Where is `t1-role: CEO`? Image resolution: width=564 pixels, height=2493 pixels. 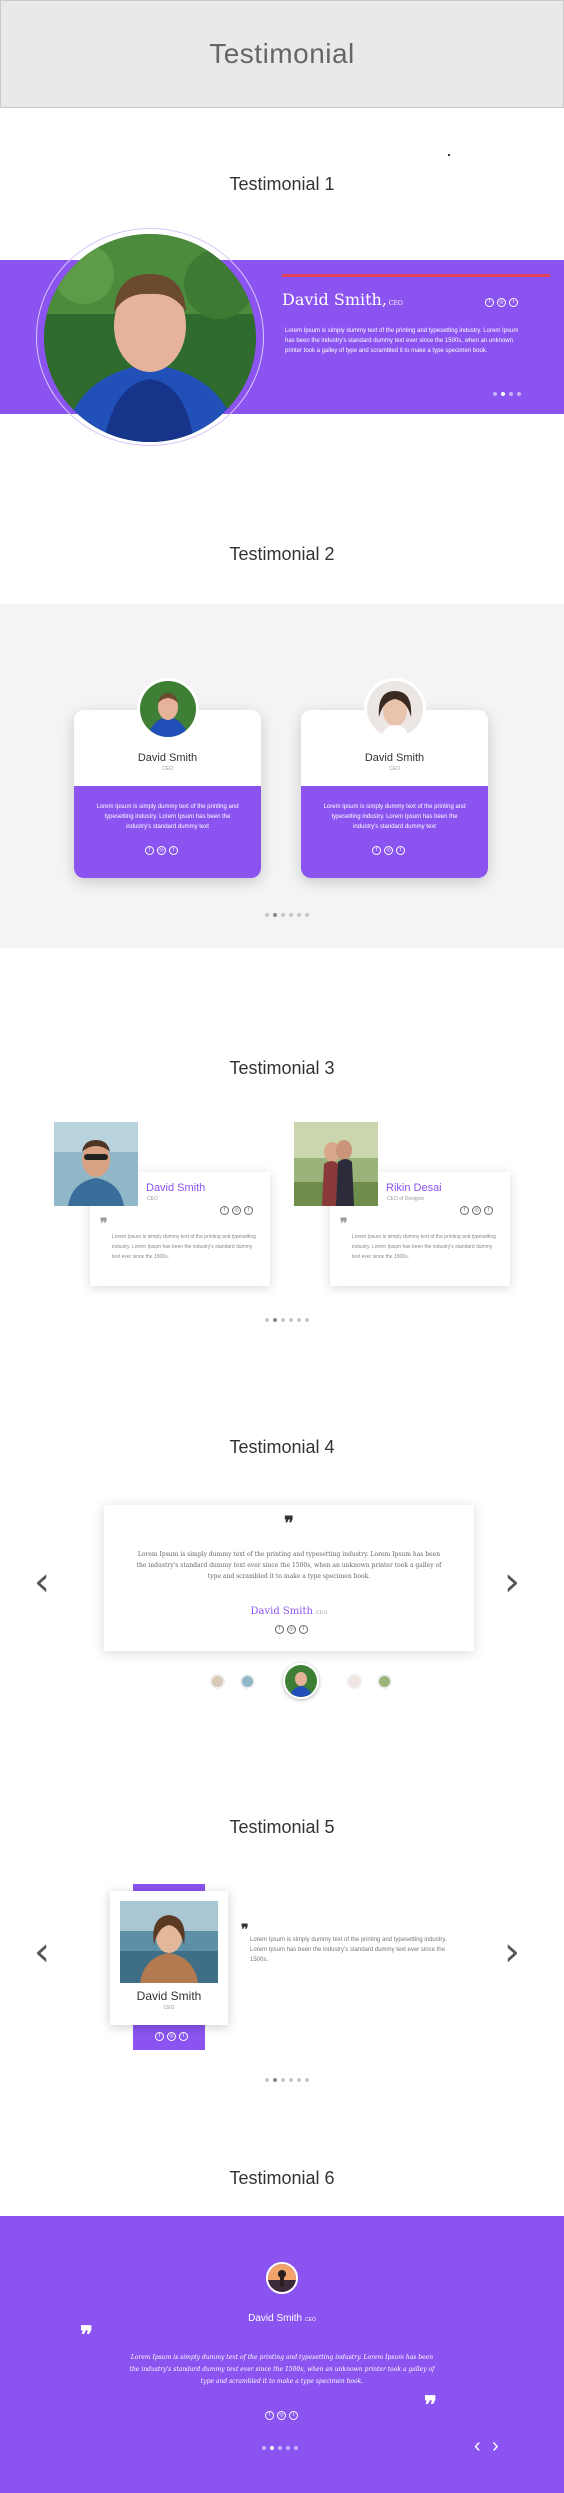
t1-role: CEO is located at coordinates (395, 303).